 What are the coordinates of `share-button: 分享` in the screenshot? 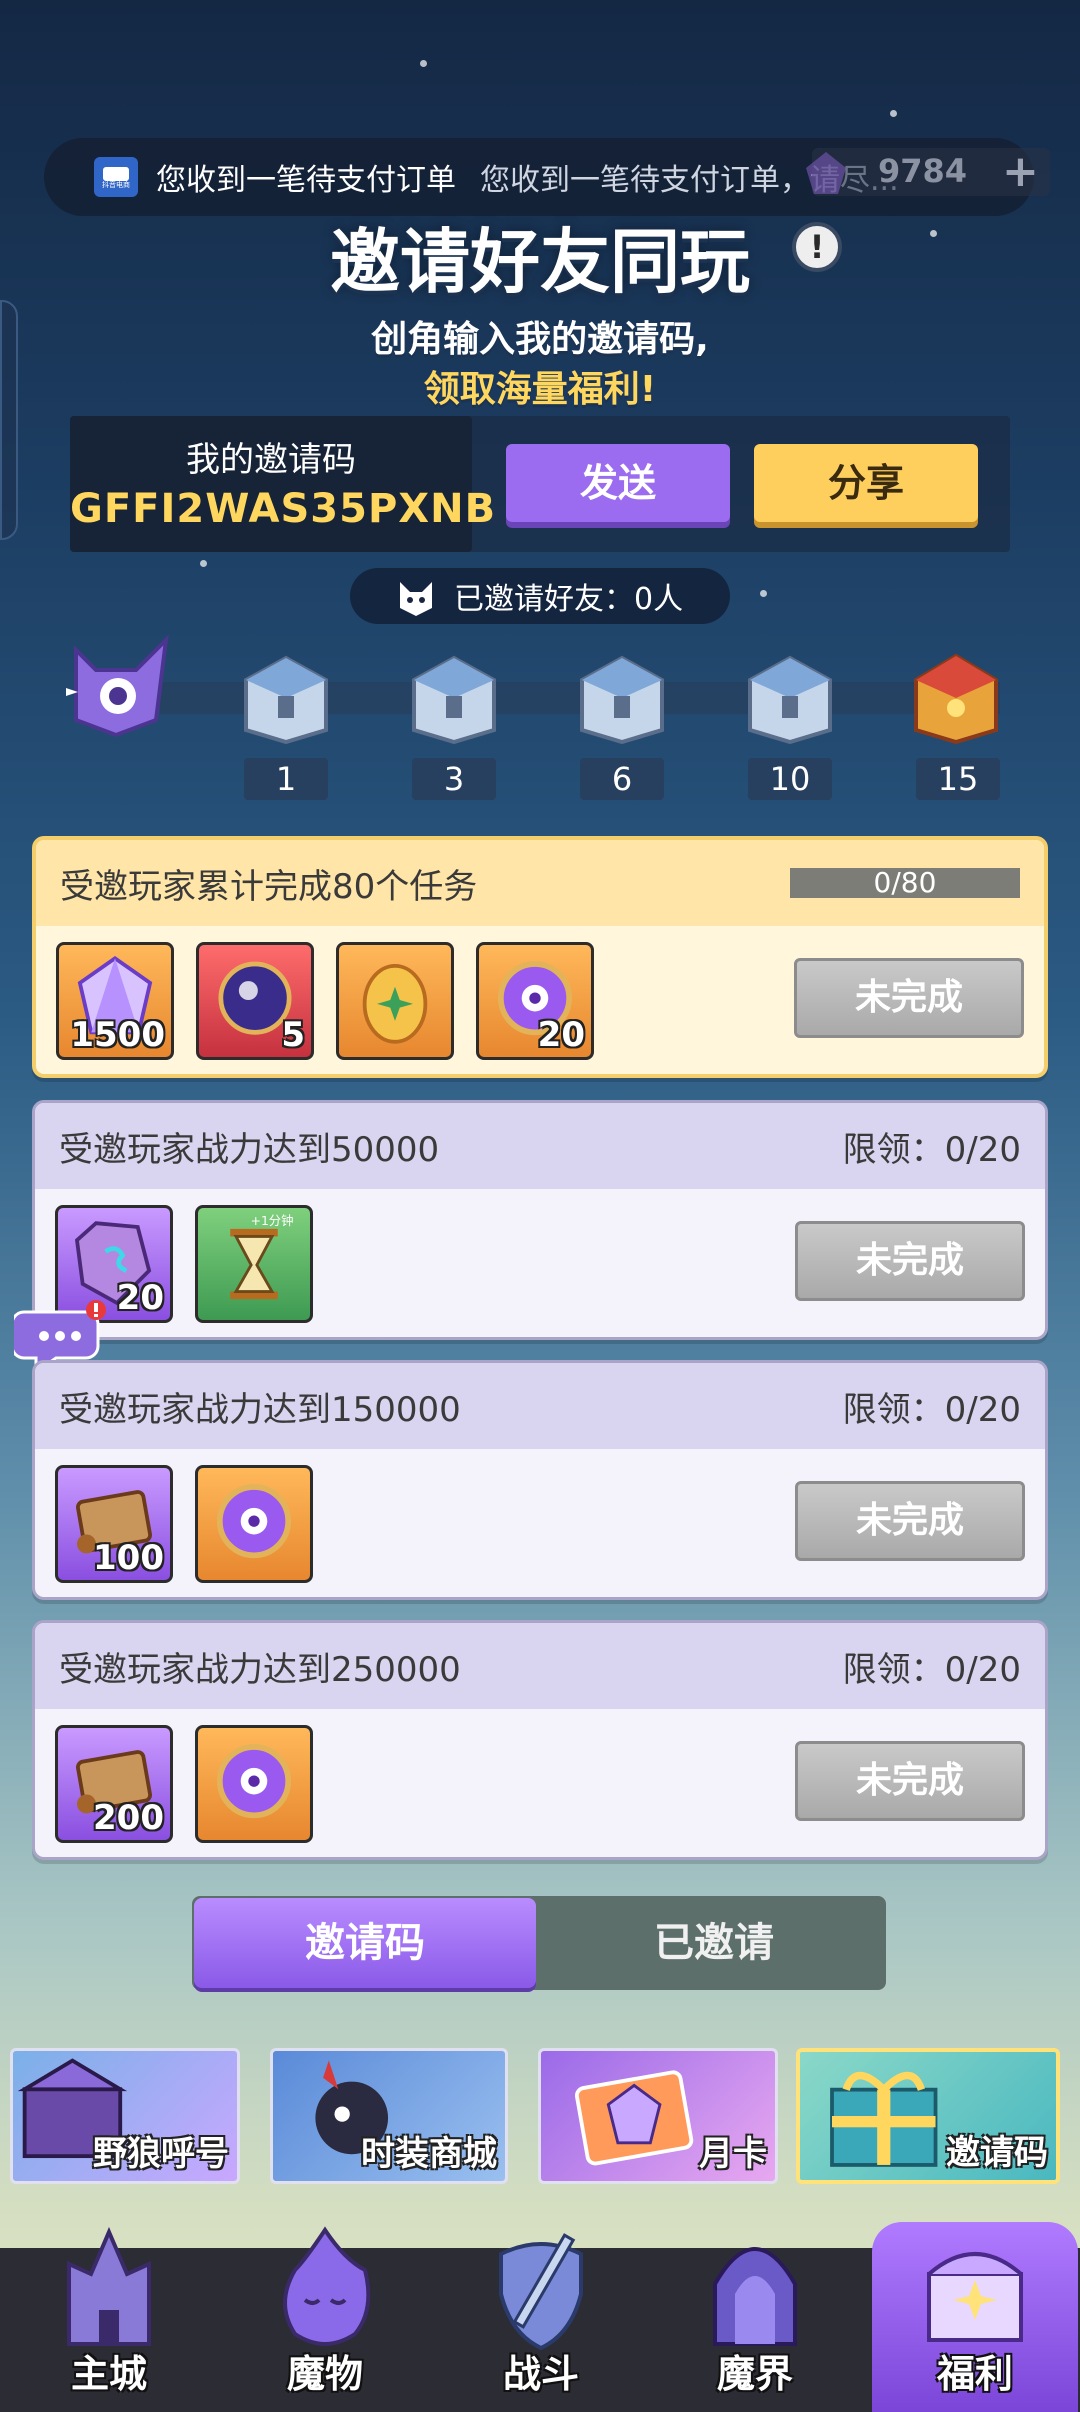 It's located at (866, 483).